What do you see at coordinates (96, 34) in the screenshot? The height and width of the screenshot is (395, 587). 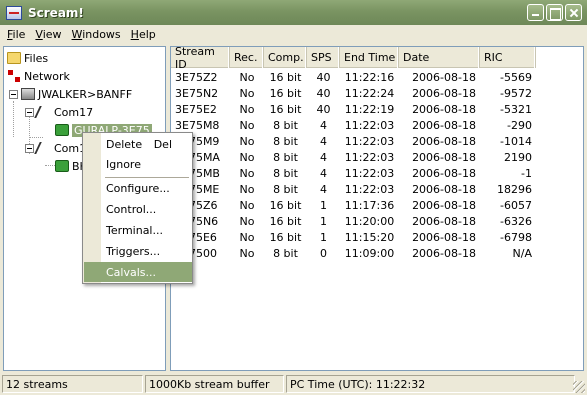 I see `menu-windows: Windows` at bounding box center [96, 34].